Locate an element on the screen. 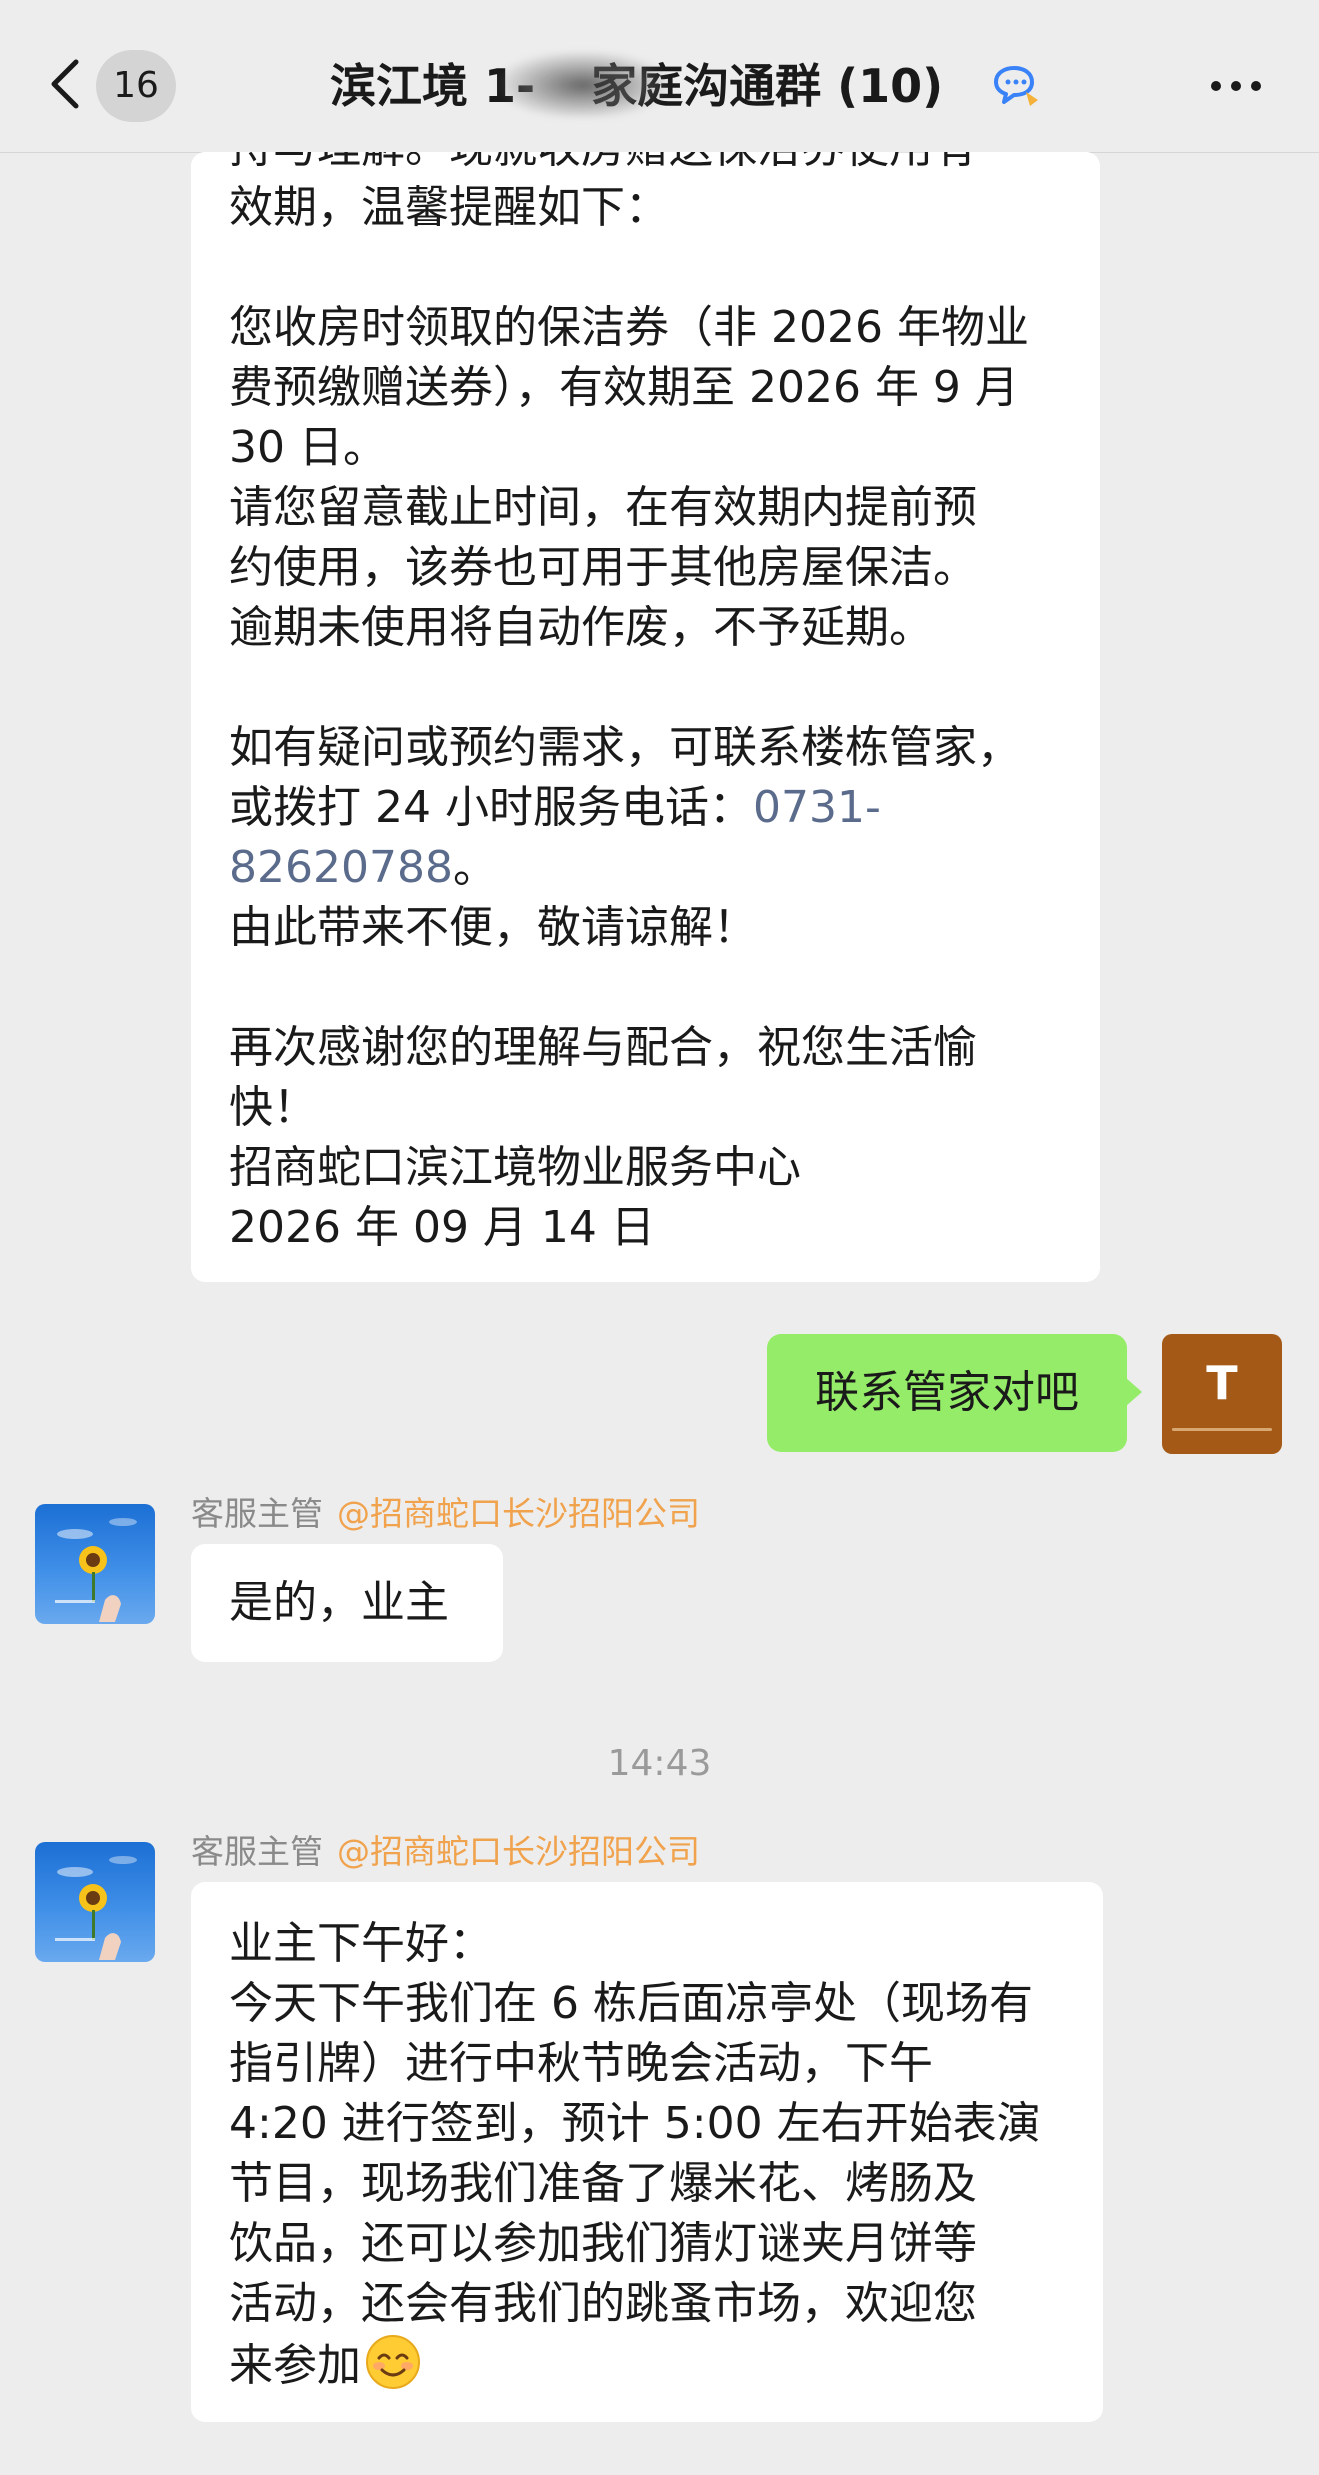  unread-count-badge: 16 is located at coordinates (136, 86).